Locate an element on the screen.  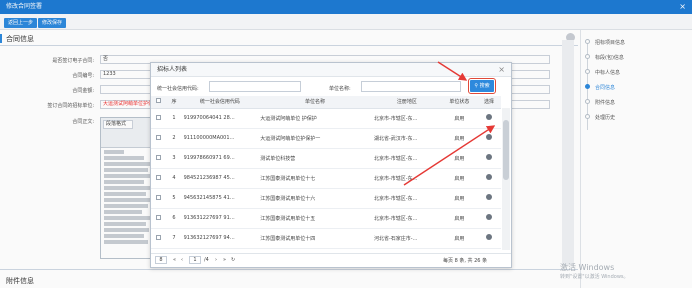
row-company-name: 大运测试阿萌单位 护保护 is located at coordinates (315, 118).